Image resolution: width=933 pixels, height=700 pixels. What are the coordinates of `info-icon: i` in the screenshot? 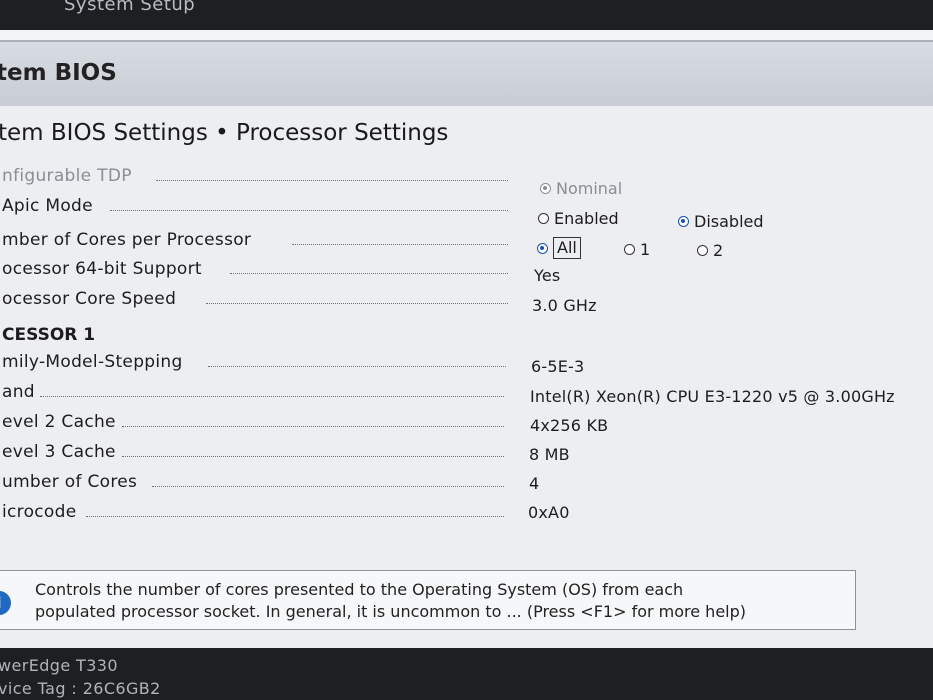 It's located at (5, 603).